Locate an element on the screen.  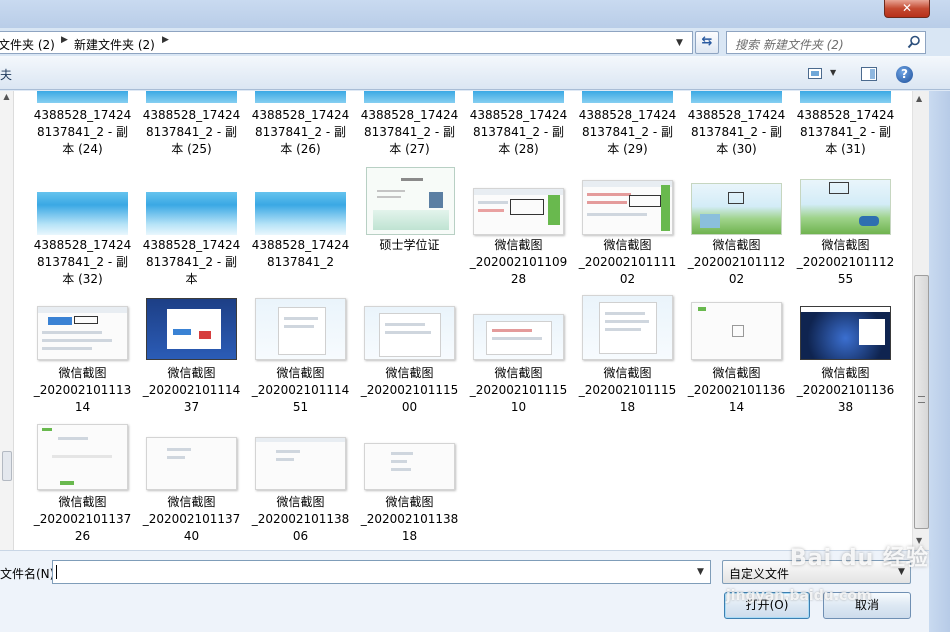
scroll-up-icon: ▲ is located at coordinates (919, 98).